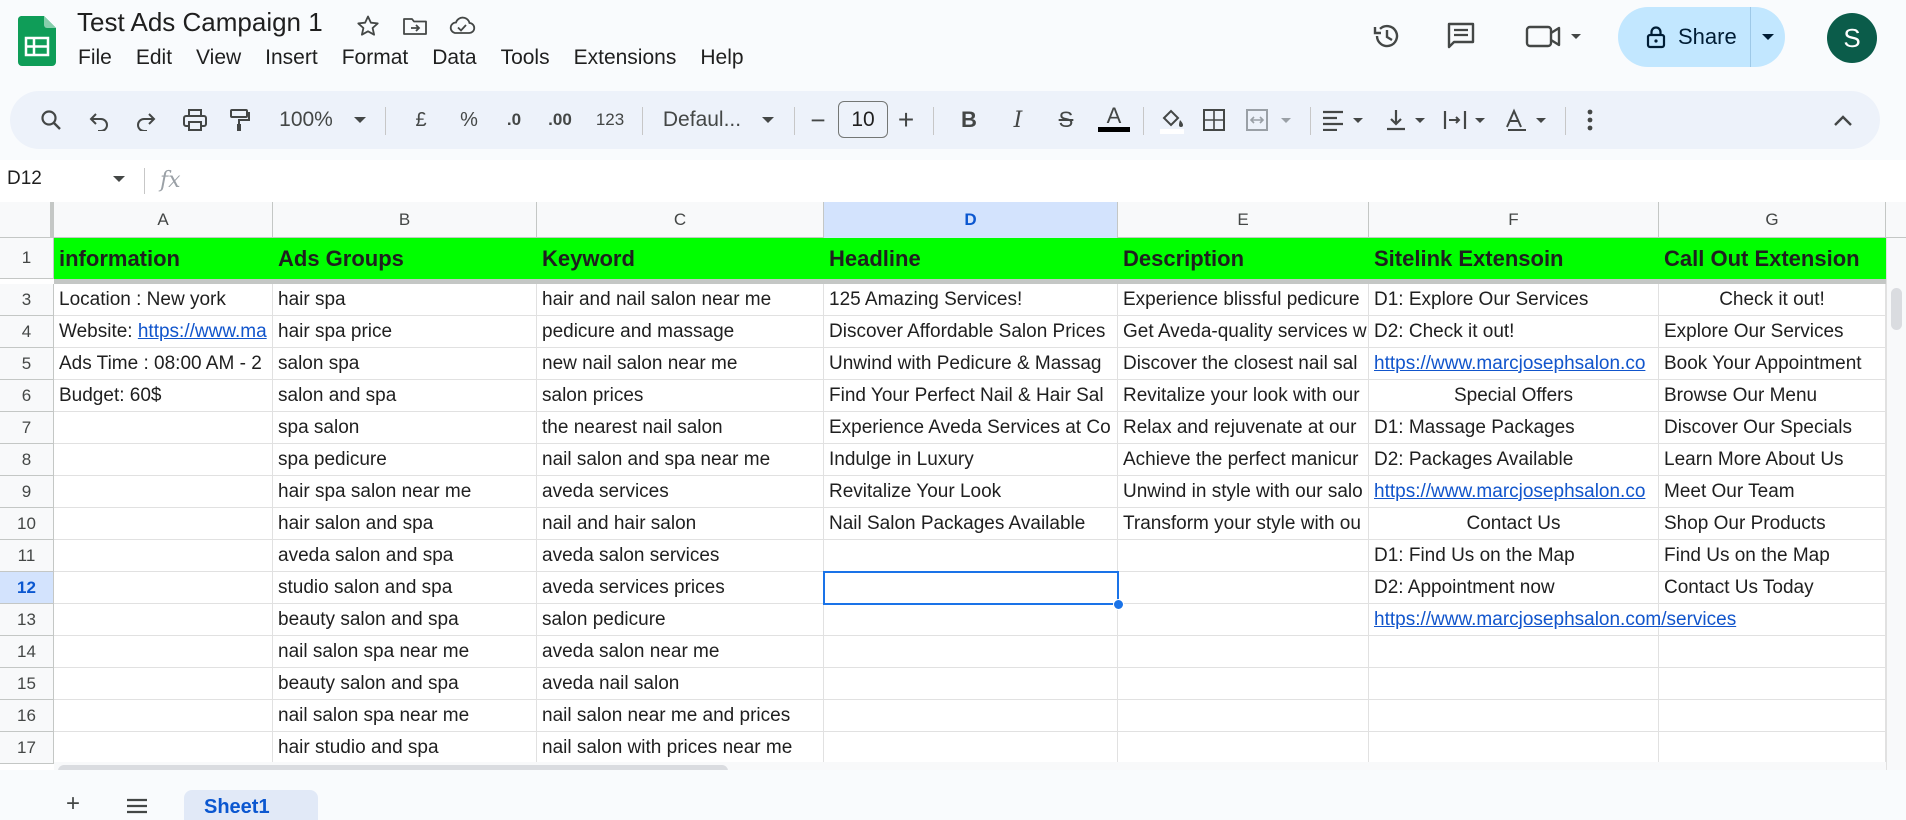 The width and height of the screenshot is (1906, 820). Describe the element at coordinates (163, 556) in the screenshot. I see `cell-a11` at that location.